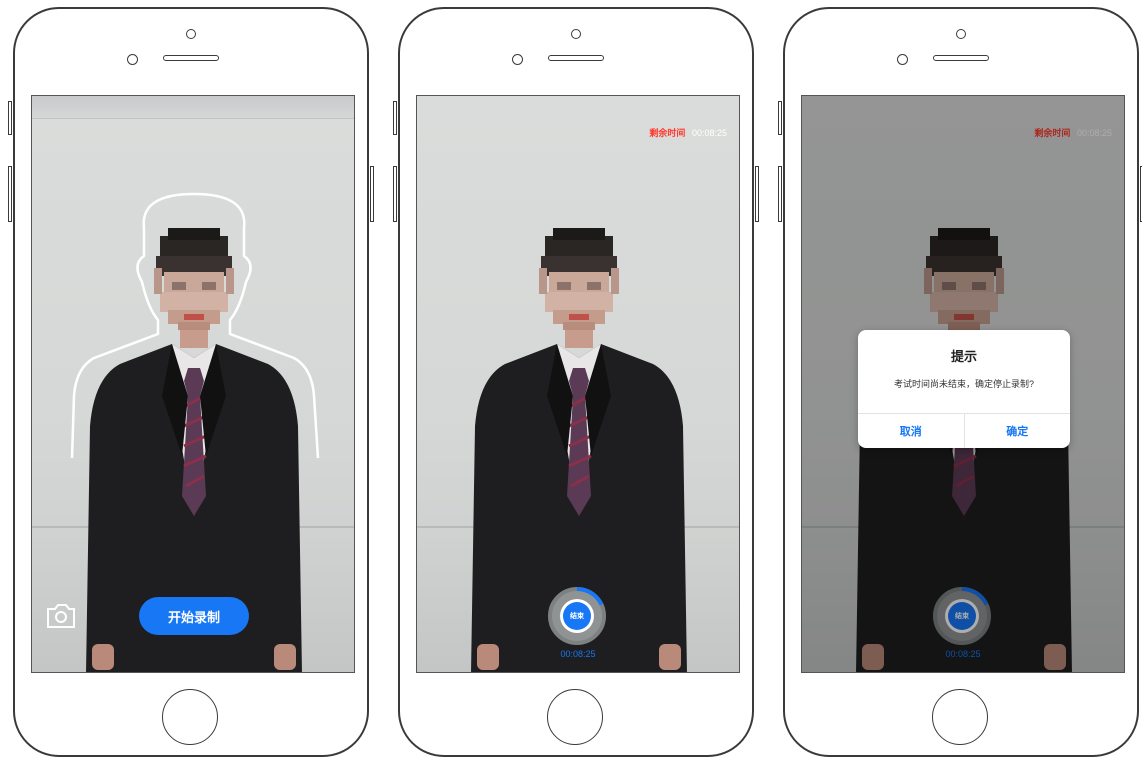 This screenshot has height=760, width=1142. I want to click on stop-confirm-dialog: 提示 考试时间尚未结束，确定停止录制? 取消 确定, so click(964, 389).